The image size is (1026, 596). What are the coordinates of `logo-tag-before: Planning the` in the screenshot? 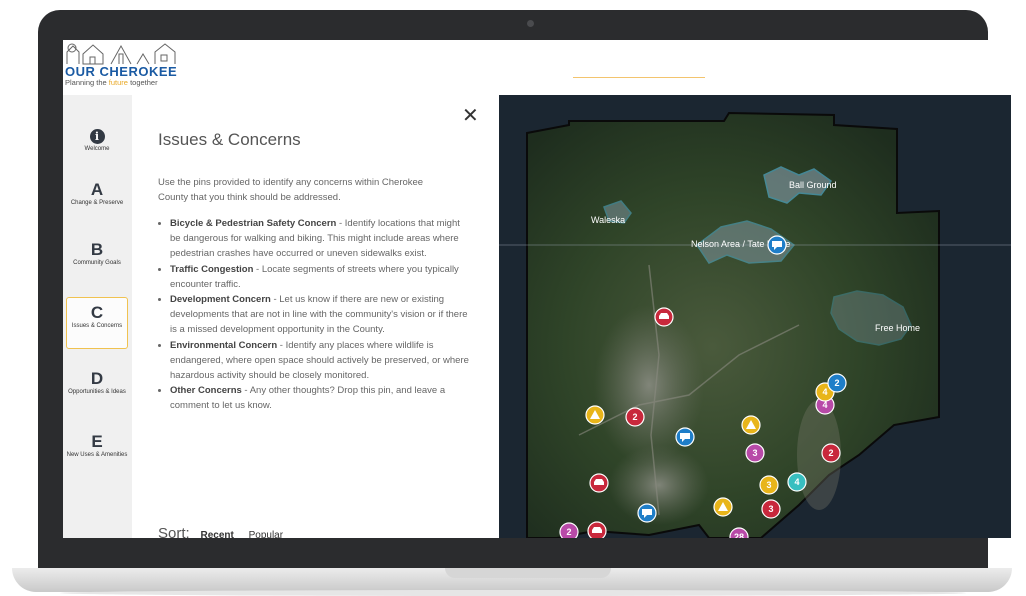 It's located at (87, 82).